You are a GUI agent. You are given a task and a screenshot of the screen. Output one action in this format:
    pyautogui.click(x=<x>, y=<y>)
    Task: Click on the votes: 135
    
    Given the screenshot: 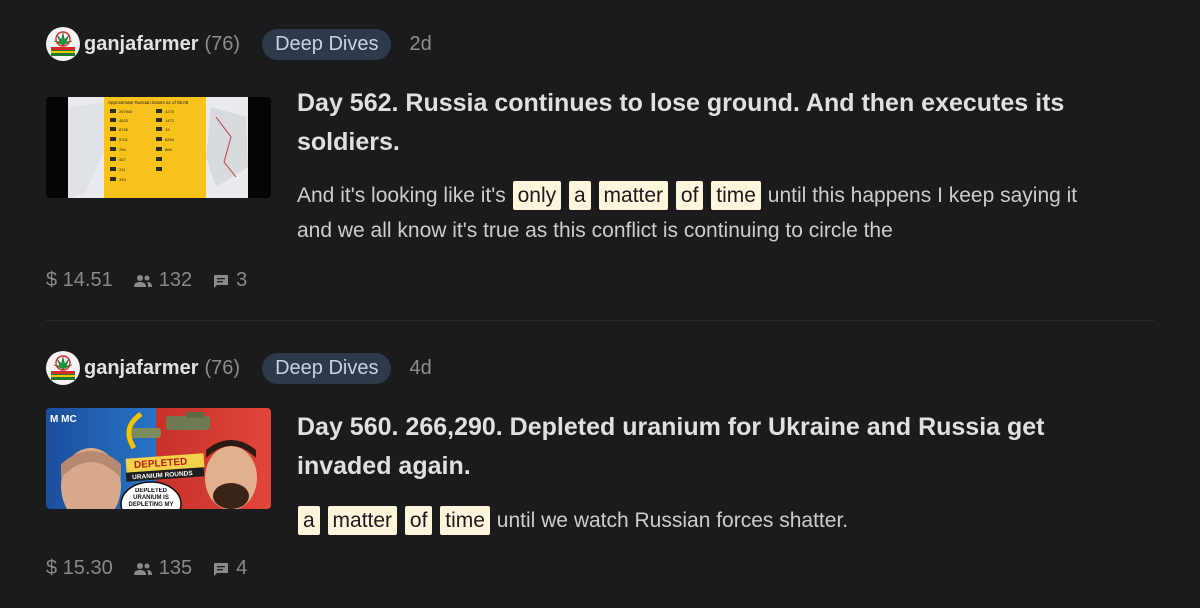 What is the action you would take?
    pyautogui.click(x=162, y=568)
    